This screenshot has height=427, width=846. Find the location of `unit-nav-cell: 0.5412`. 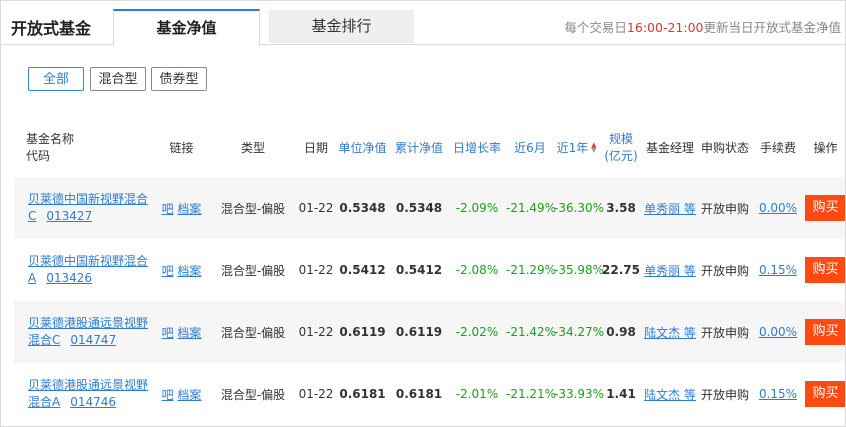

unit-nav-cell: 0.5412 is located at coordinates (362, 270).